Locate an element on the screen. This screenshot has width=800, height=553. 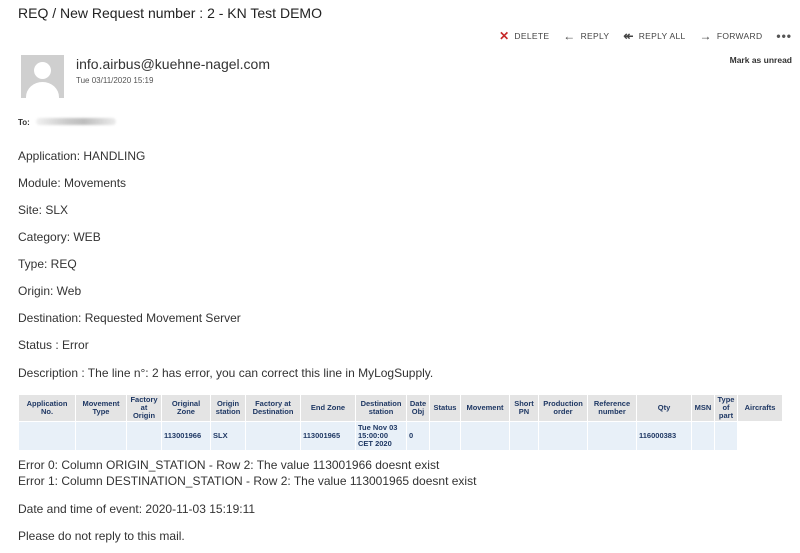
reply-all-arrow-icon: ↞ is located at coordinates (628, 36).